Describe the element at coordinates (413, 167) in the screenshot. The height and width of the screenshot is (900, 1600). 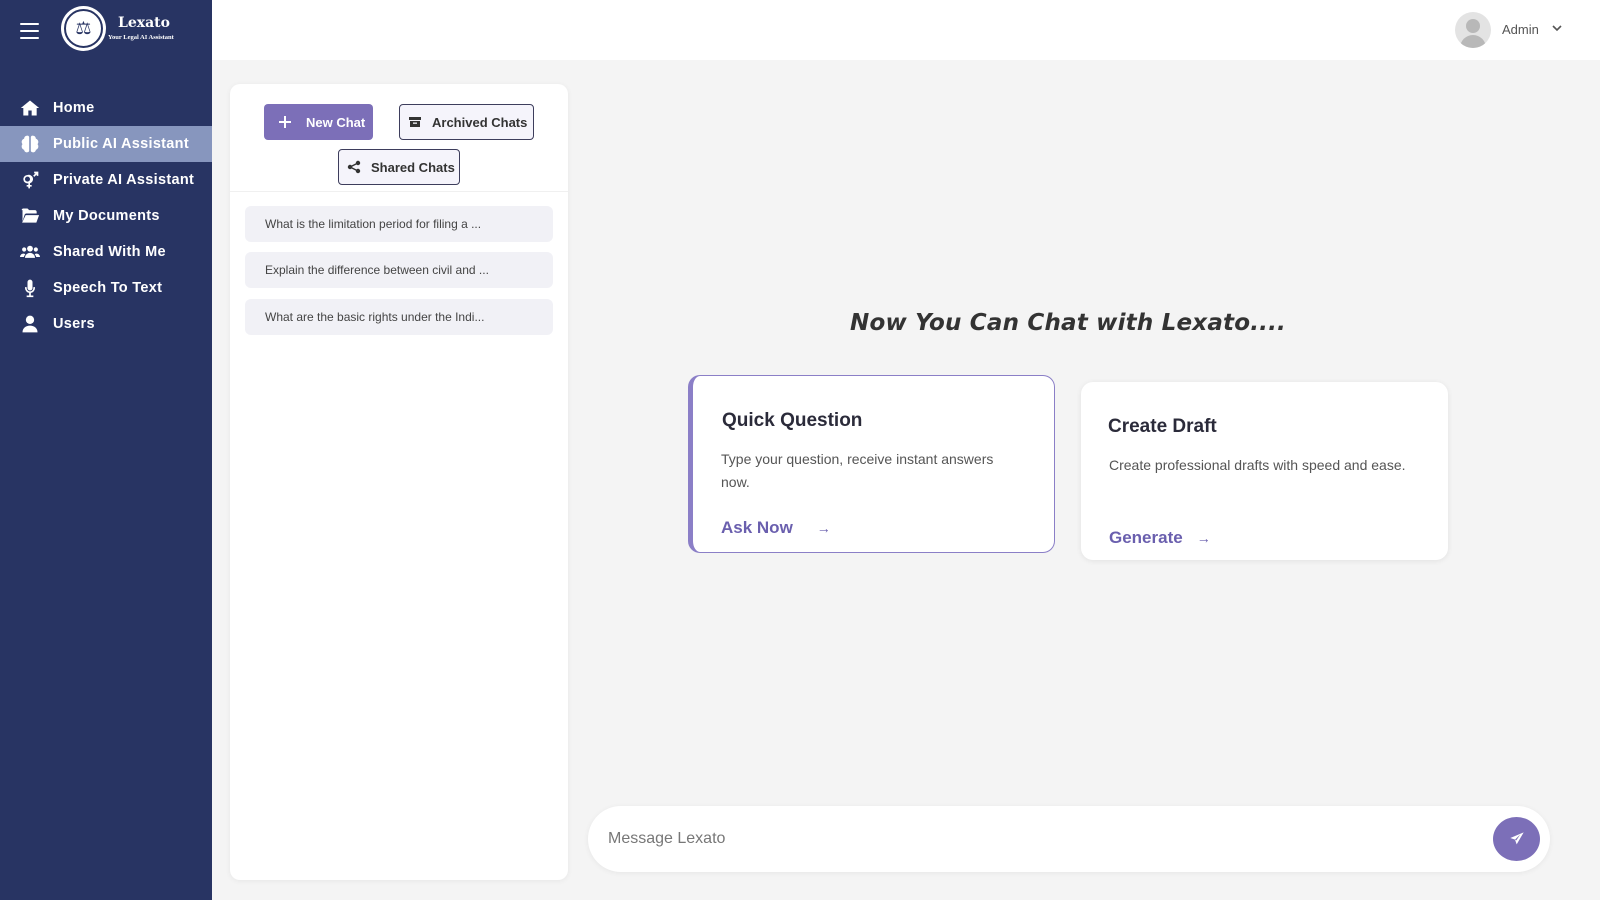
I see `shared-chats-label: Shared Chats` at that location.